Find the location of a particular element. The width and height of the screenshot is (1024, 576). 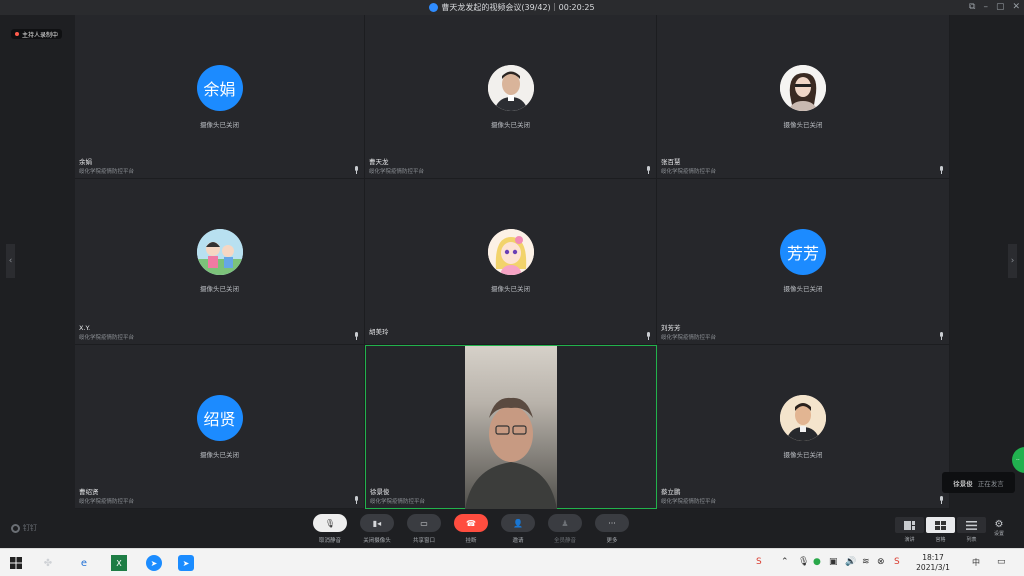

list-layout-icon is located at coordinates (971, 525).